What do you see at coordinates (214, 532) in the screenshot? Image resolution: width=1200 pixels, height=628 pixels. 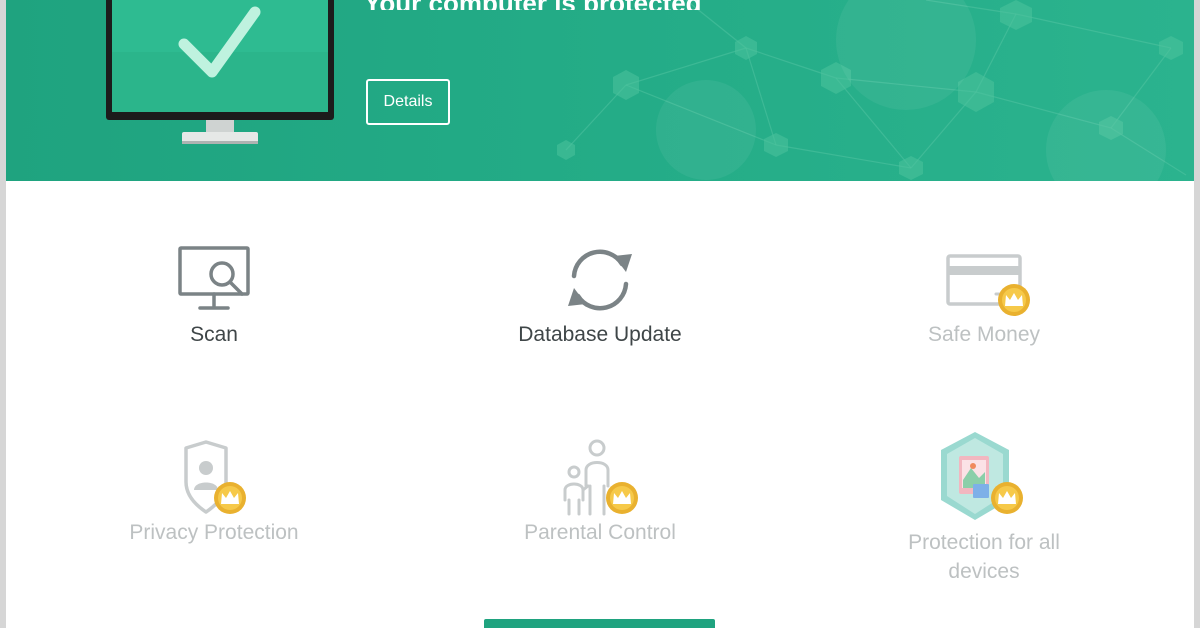 I see `tile-privacy-protection-label: Privacy Protection` at bounding box center [214, 532].